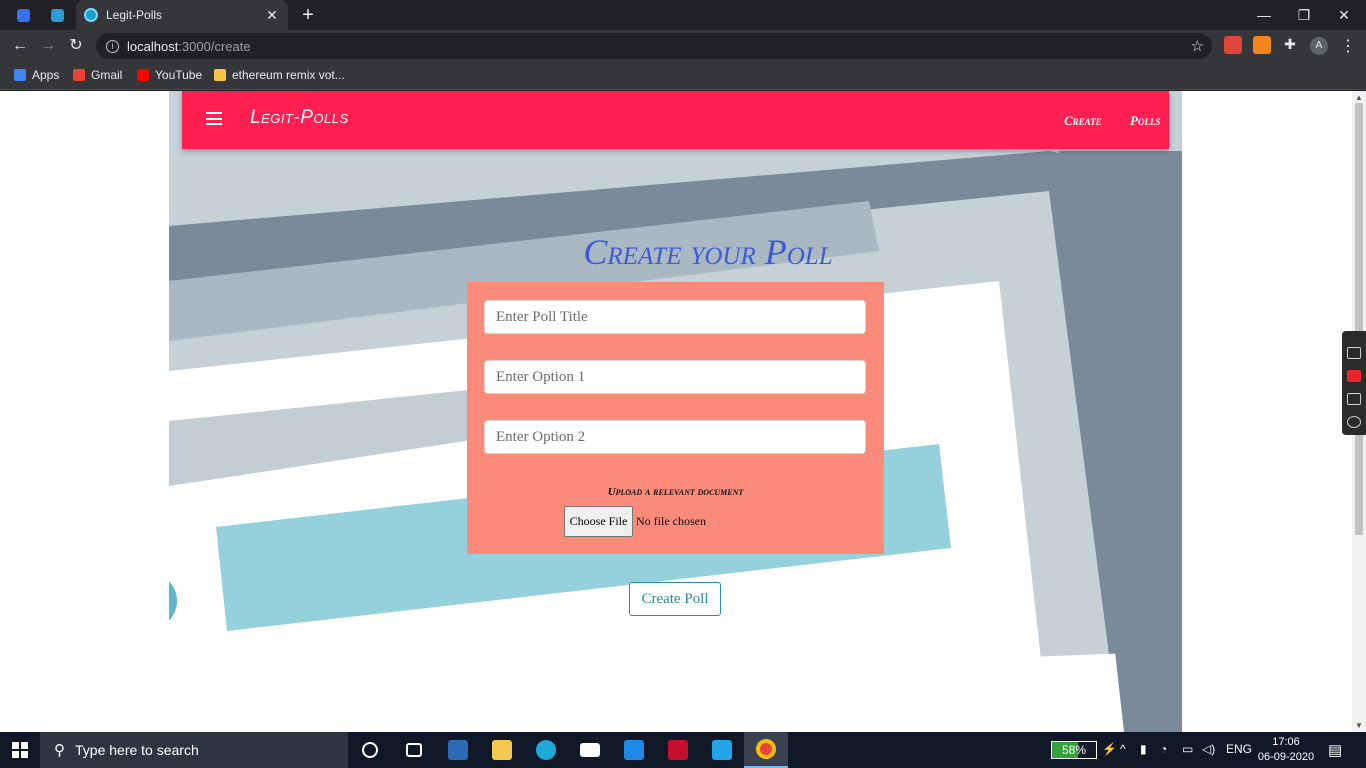 This screenshot has height=768, width=1366. Describe the element at coordinates (1264, 15) in the screenshot. I see `minimize-button: —` at that location.